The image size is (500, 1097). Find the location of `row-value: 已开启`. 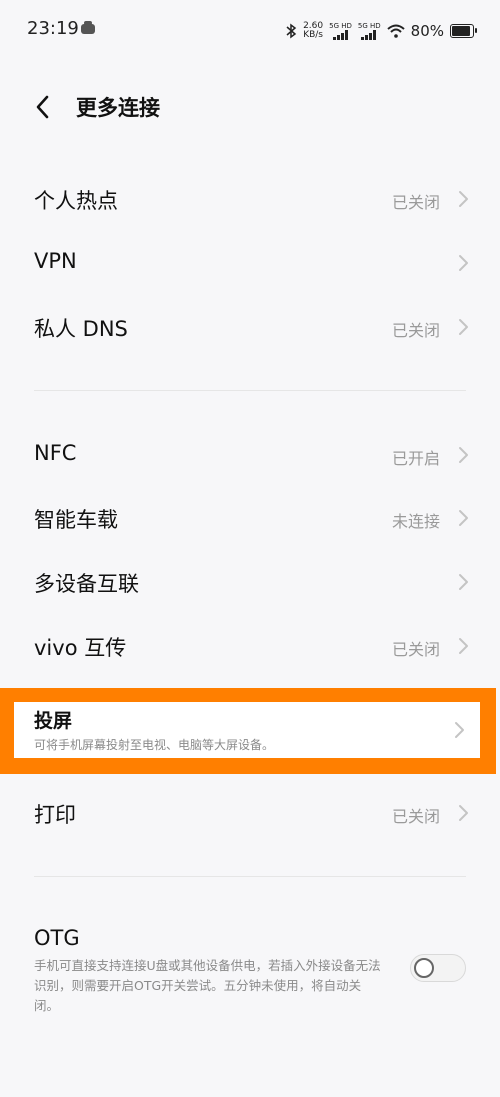

row-value: 已开启 is located at coordinates (415, 458).